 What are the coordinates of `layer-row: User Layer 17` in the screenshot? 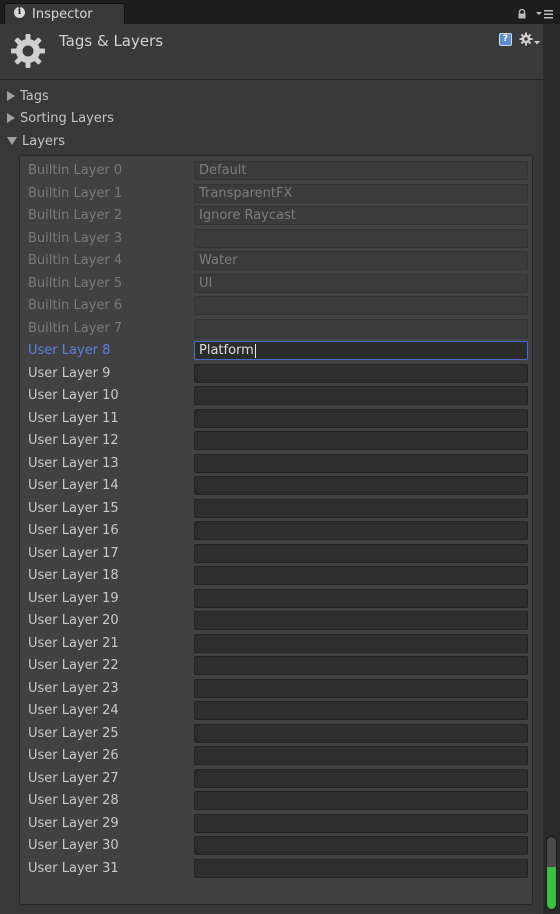 It's located at (276, 554).